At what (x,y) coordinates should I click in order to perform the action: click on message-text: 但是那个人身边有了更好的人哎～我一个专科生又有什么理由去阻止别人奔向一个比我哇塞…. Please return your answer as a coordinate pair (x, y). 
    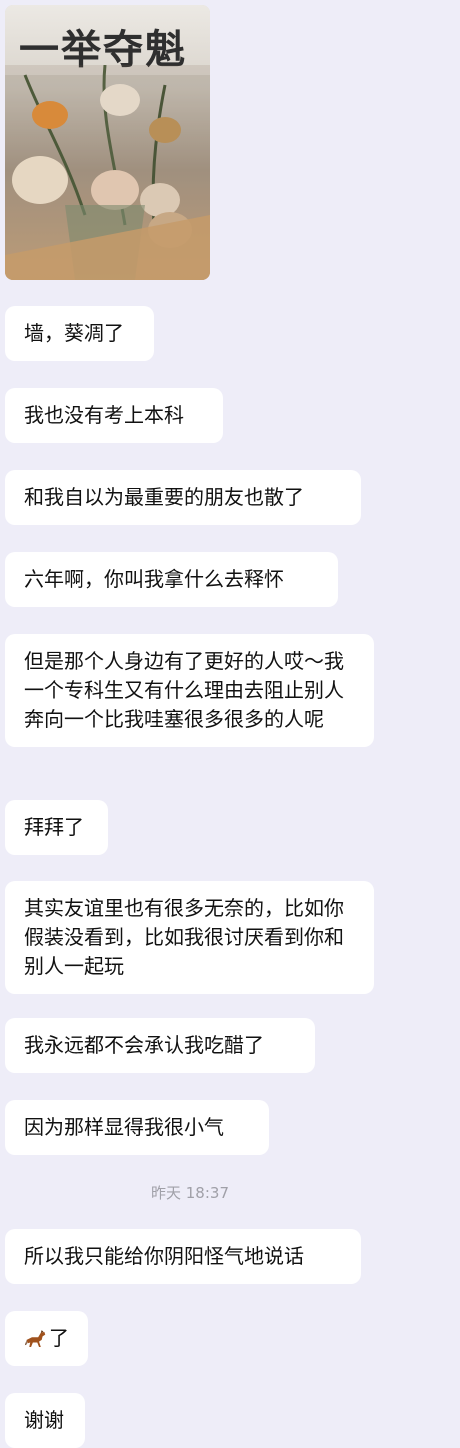
    Looking at the image, I should click on (184, 690).